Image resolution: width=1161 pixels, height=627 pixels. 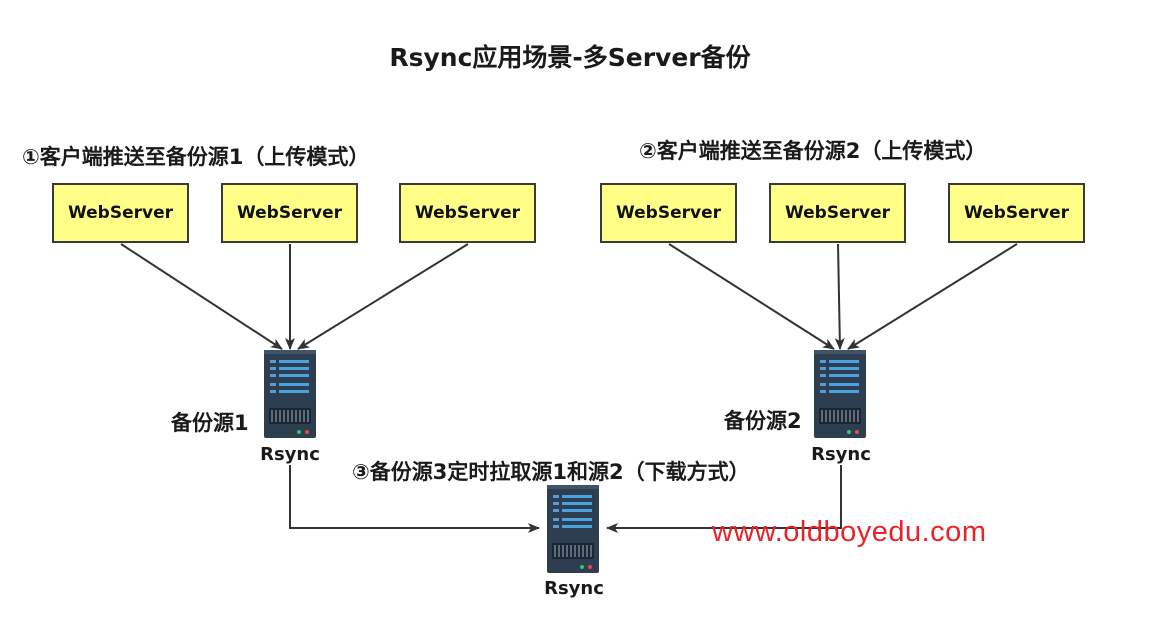 I want to click on server2-caption: Rsync, so click(x=841, y=454).